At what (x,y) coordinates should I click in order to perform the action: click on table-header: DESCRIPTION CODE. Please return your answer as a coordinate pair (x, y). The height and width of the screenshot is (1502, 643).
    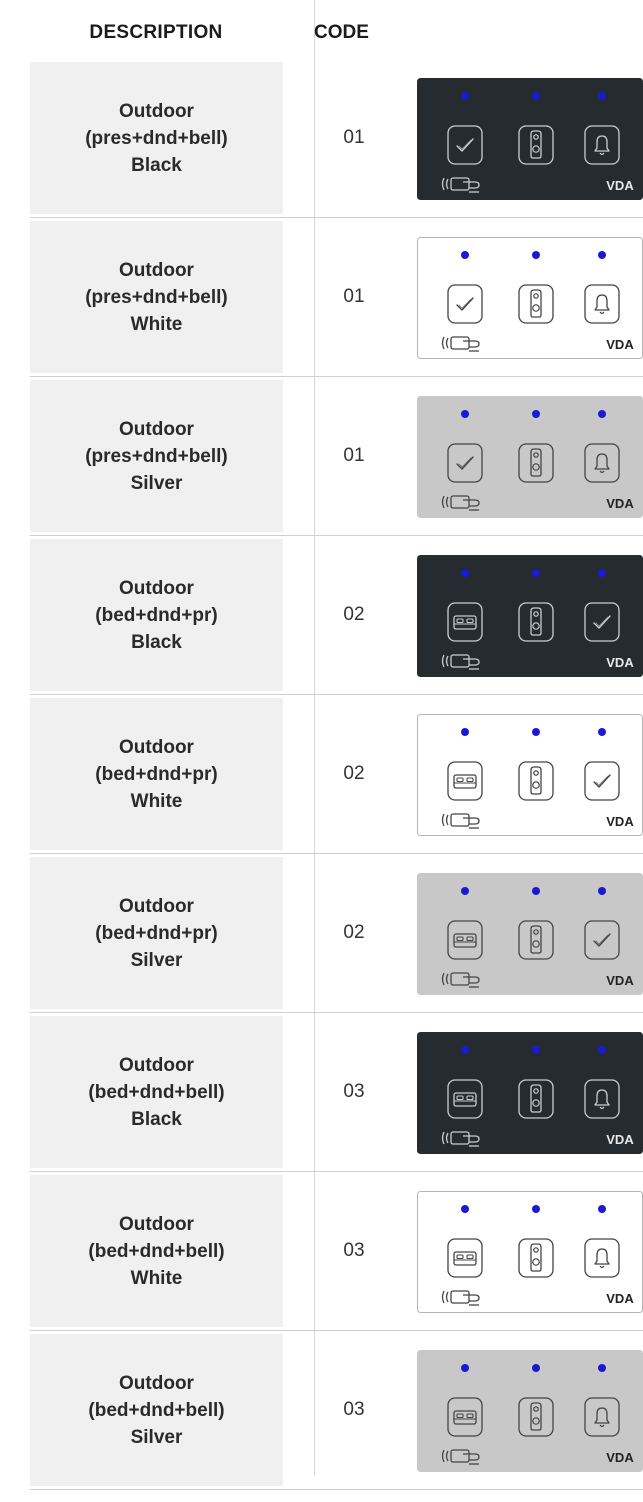
    Looking at the image, I should click on (336, 31).